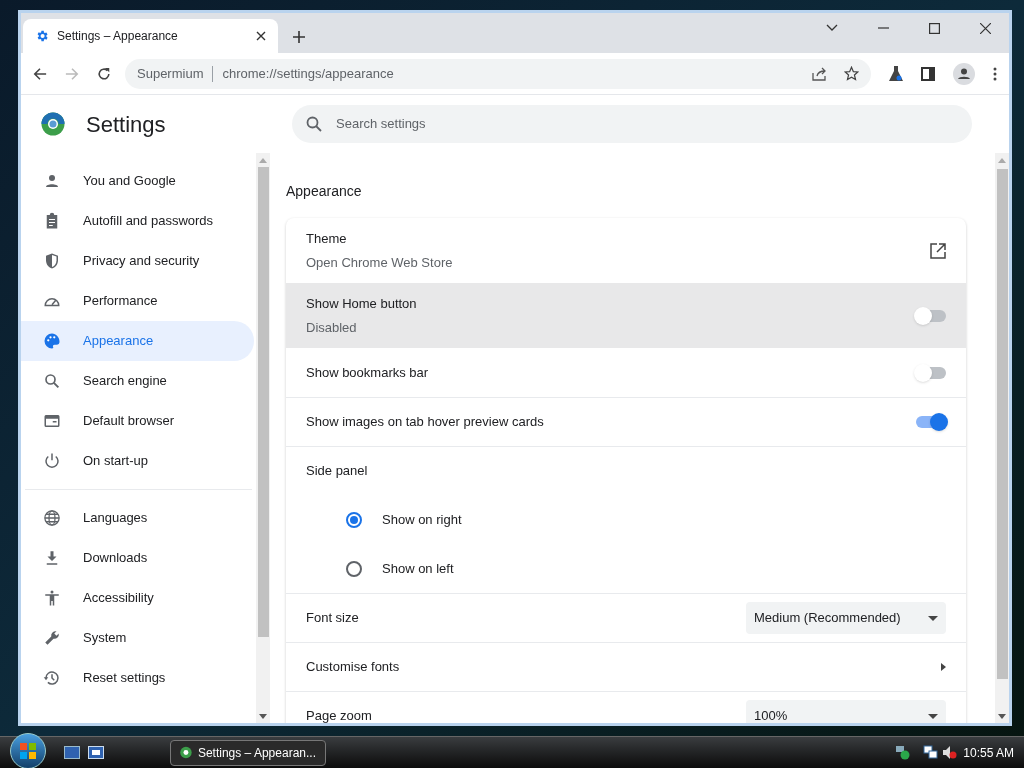  I want to click on muted-speaker-icon, so click(950, 752).